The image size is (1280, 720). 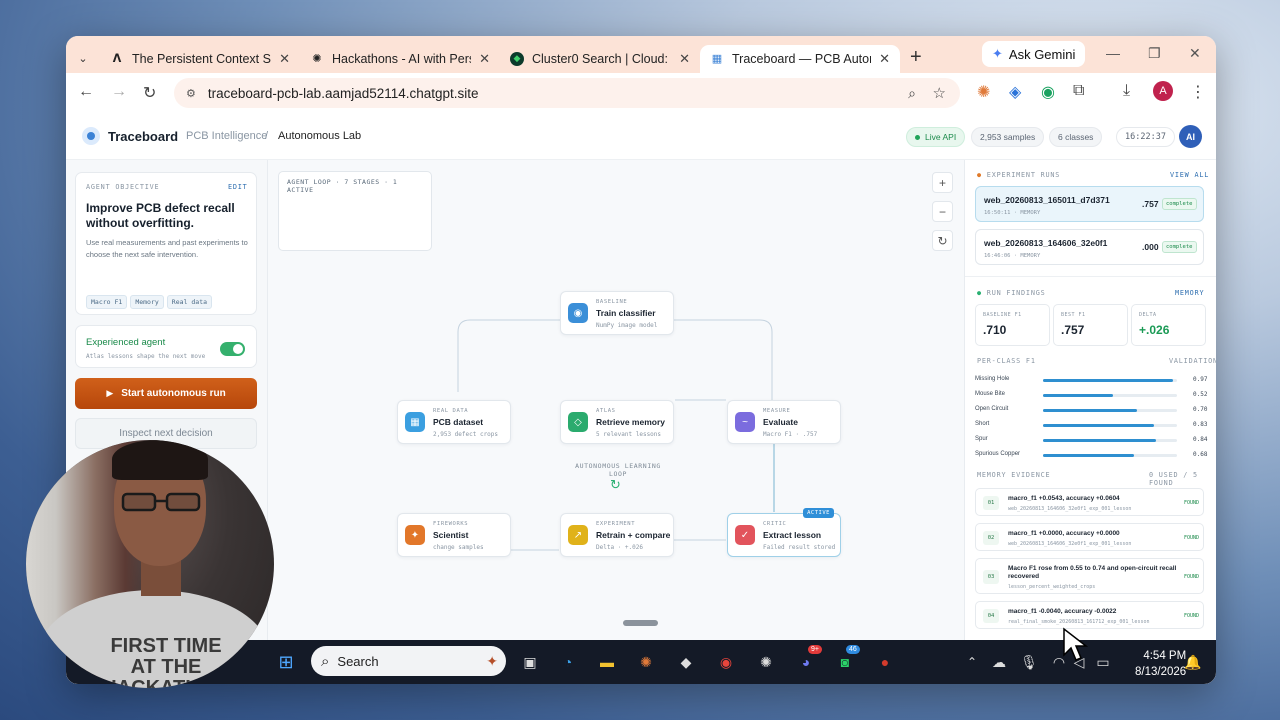 What do you see at coordinates (1200, 424) in the screenshot?
I see `class-value: 0.83` at bounding box center [1200, 424].